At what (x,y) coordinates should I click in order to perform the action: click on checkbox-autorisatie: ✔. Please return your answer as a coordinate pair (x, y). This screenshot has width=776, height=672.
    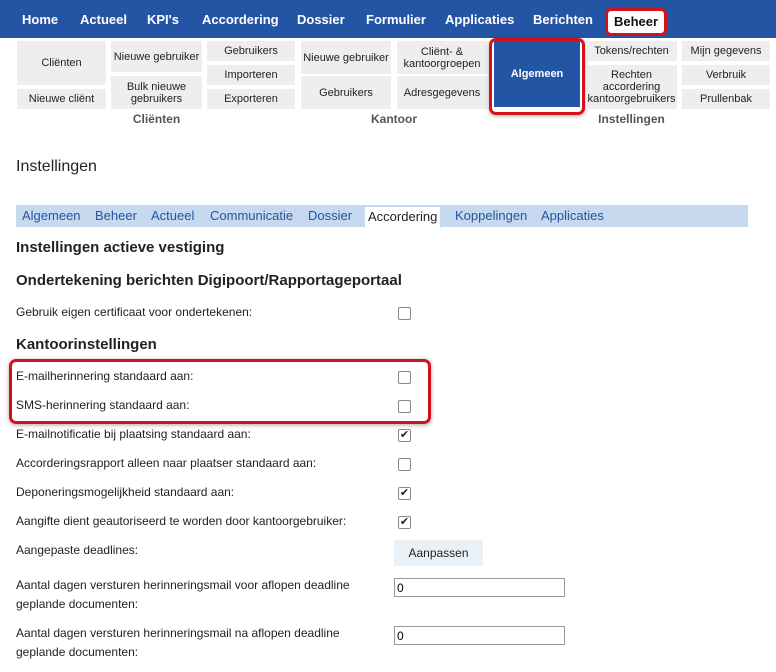
    Looking at the image, I should click on (404, 522).